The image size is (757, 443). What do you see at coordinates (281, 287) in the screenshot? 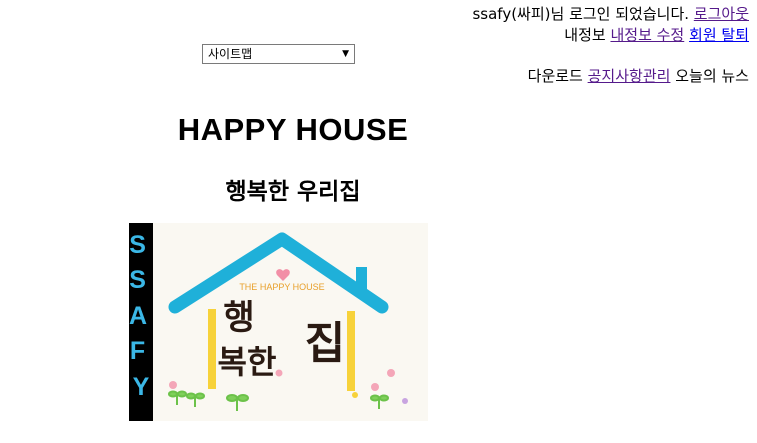
I see `roof-caption: THE HAPPY HOUSE` at bounding box center [281, 287].